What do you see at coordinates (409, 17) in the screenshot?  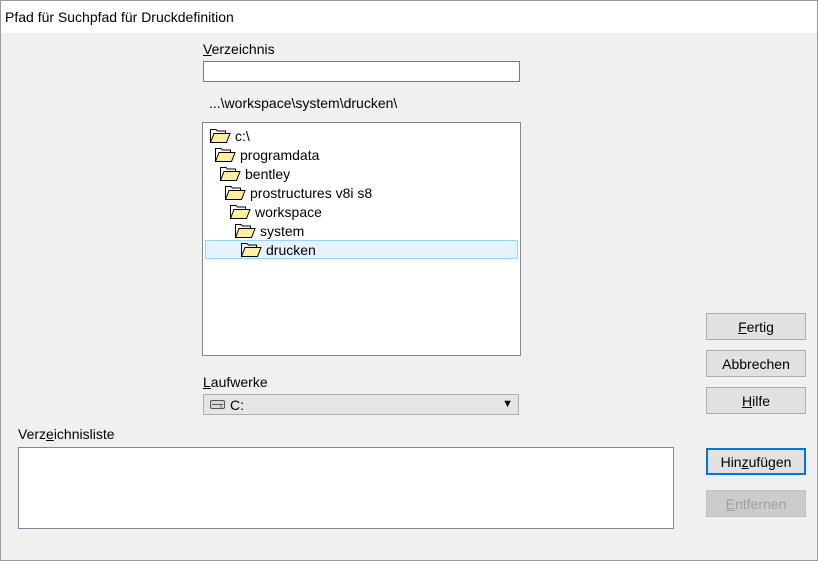 I see `title-bar: Pfad für Suchpfad für Druckdefinition` at bounding box center [409, 17].